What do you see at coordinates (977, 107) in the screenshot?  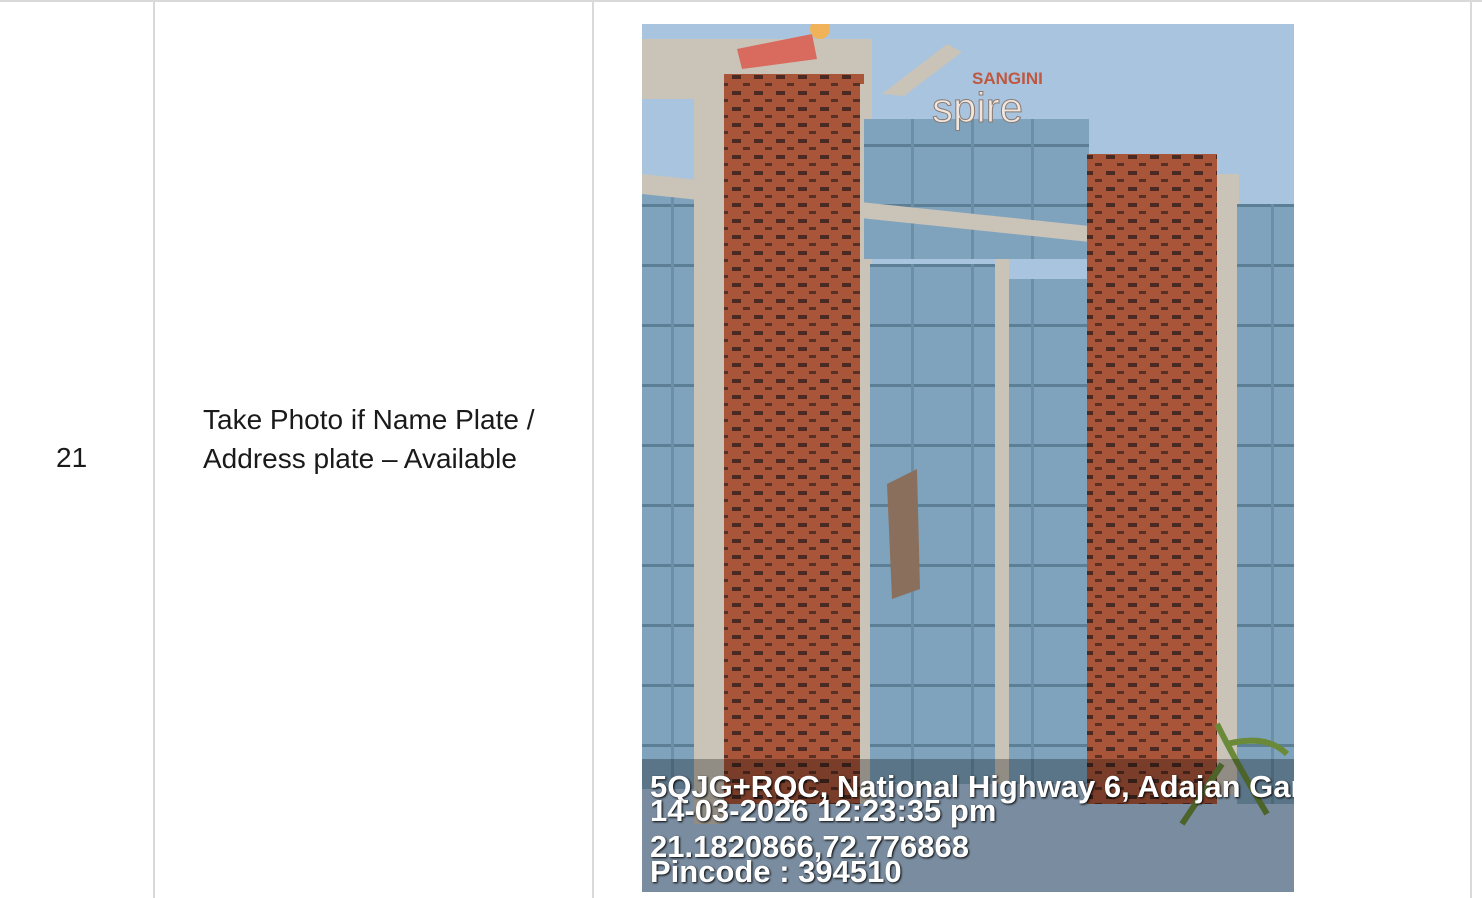 I see `sign-text-main: spire` at bounding box center [977, 107].